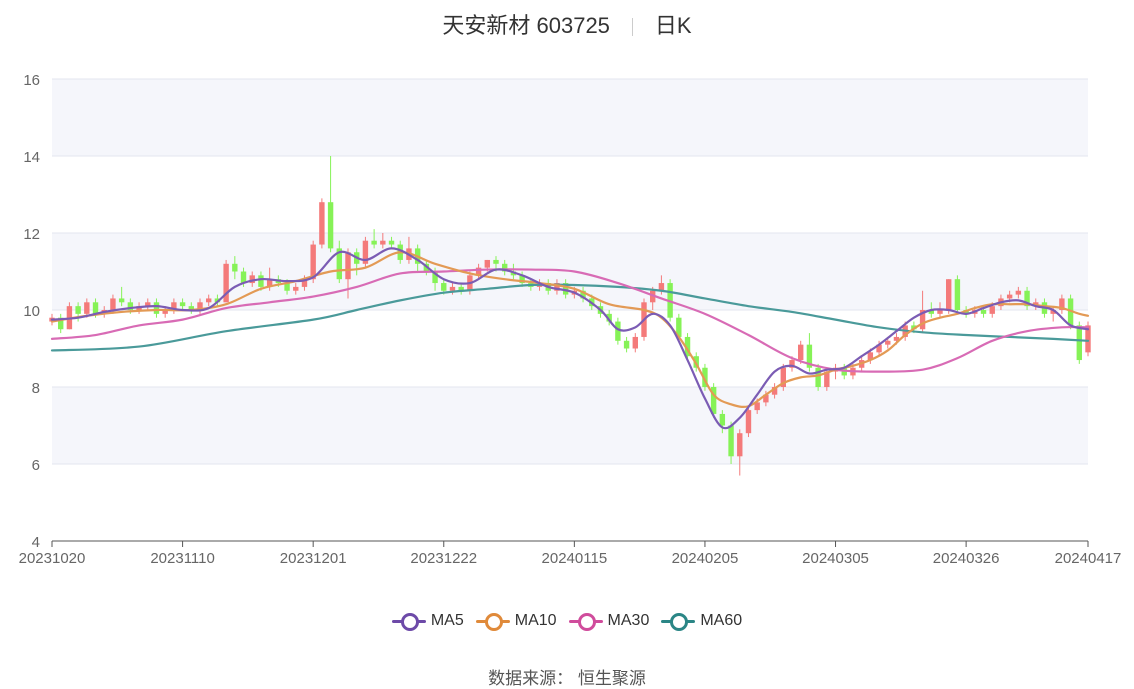 This screenshot has width=1134, height=689. What do you see at coordinates (966, 558) in the screenshot?
I see `x-tick-label: 20240326` at bounding box center [966, 558].